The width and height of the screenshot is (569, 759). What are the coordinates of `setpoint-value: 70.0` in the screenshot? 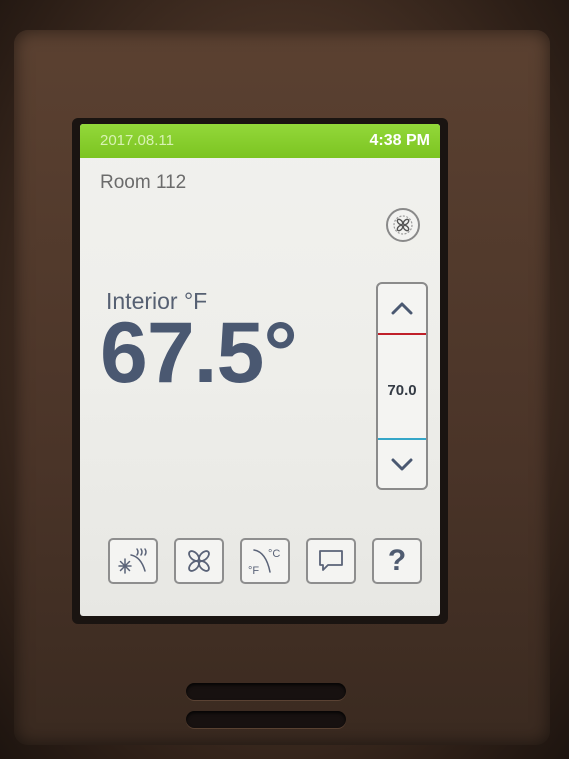 It's located at (402, 390).